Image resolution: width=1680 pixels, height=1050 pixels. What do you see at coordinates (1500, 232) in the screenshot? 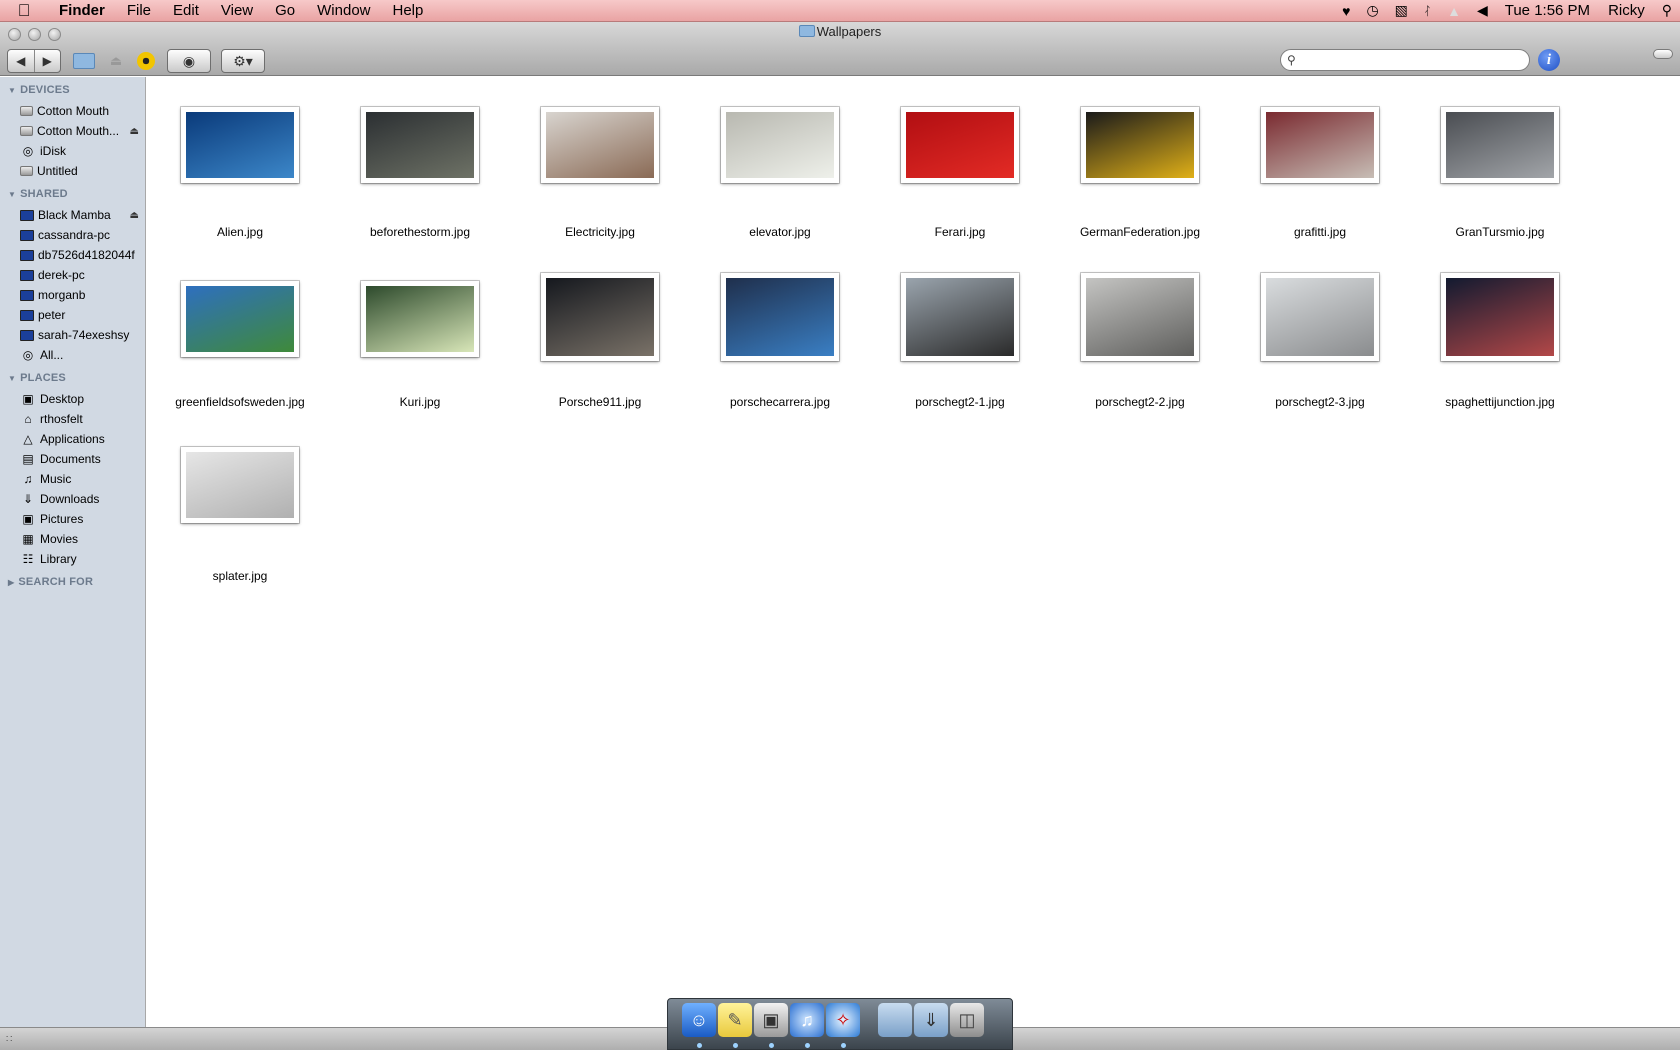
I see `file-name: GranTursmio.jpg` at bounding box center [1500, 232].